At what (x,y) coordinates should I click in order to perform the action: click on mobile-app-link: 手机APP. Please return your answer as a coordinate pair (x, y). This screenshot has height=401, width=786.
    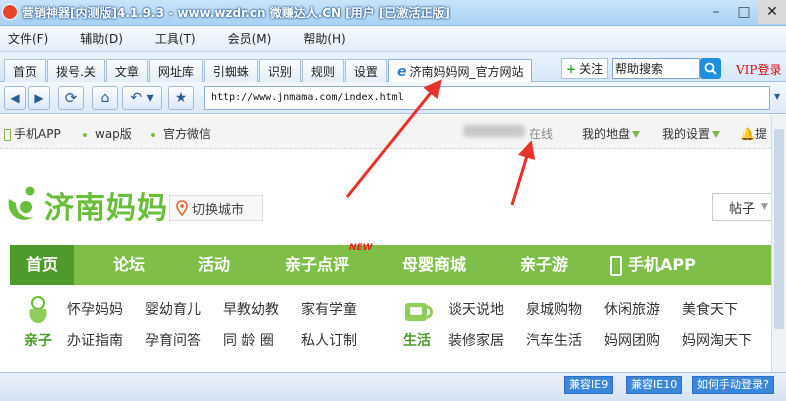
    Looking at the image, I should click on (32, 133).